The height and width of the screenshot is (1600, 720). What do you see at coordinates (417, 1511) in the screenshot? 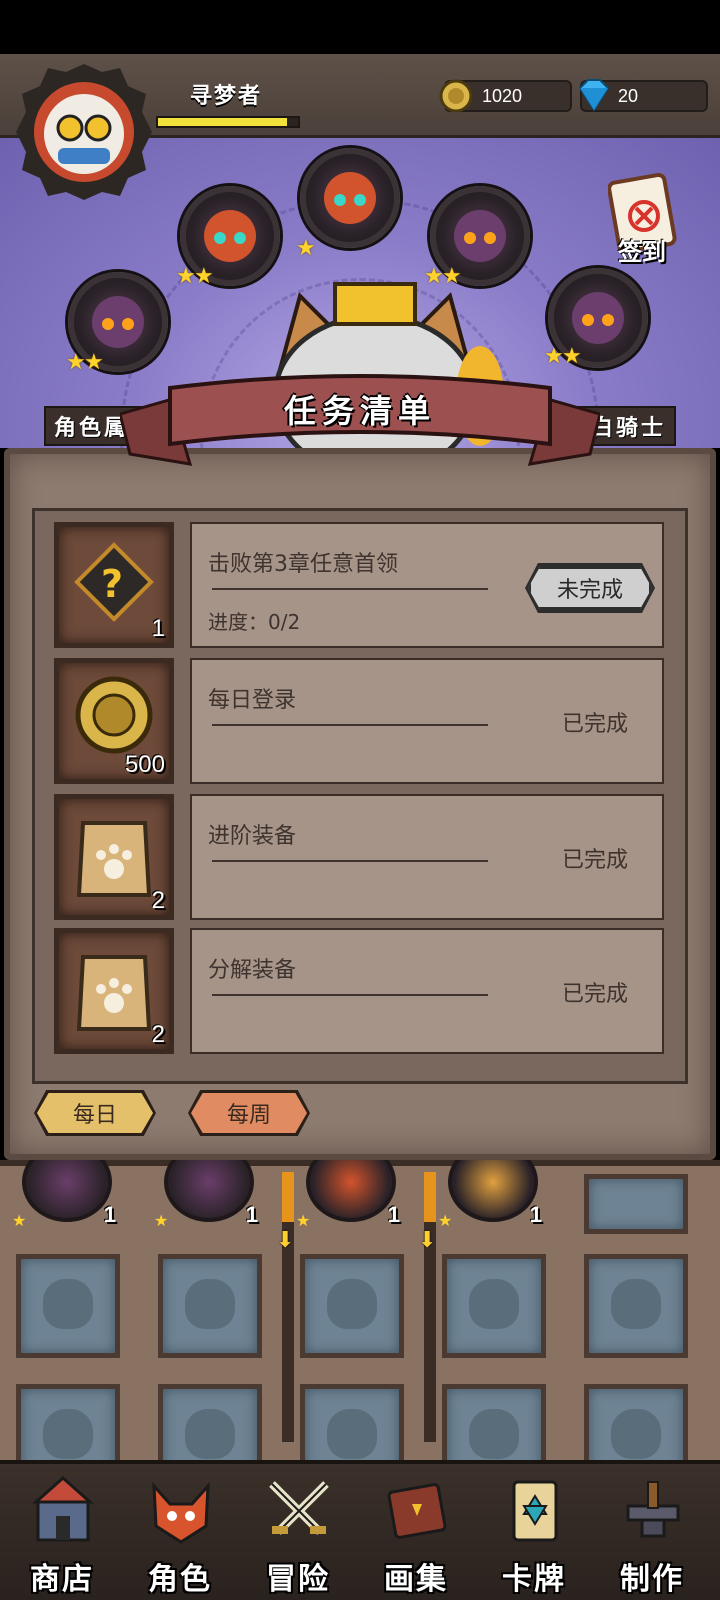
I see `book-icon` at bounding box center [417, 1511].